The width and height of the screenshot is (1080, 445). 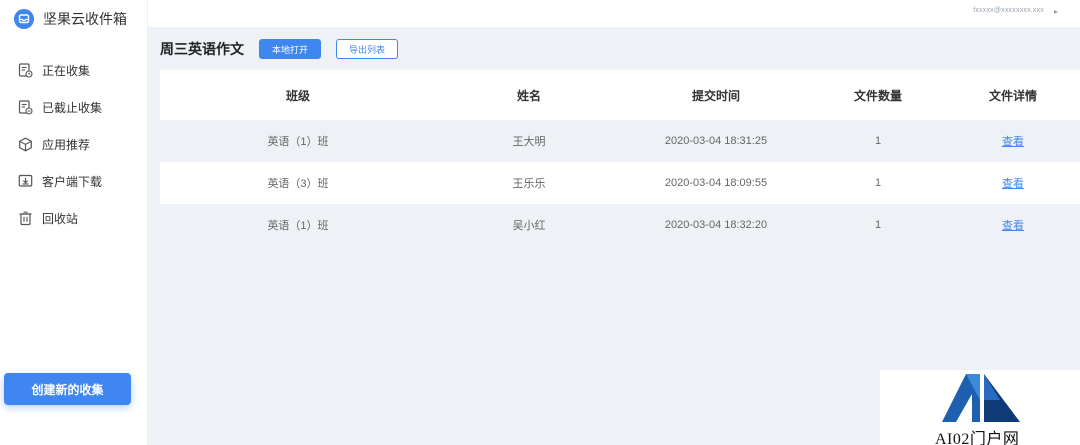 What do you see at coordinates (1012, 95) in the screenshot?
I see `column-header-file-detail: 文件详情` at bounding box center [1012, 95].